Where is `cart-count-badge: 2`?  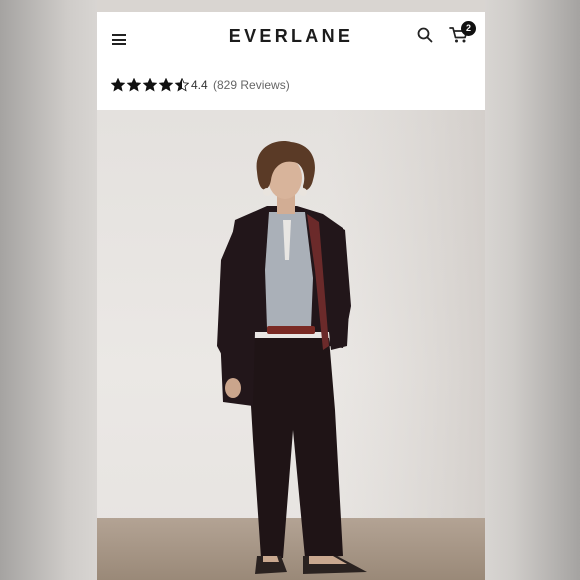
cart-count-badge: 2 is located at coordinates (468, 28).